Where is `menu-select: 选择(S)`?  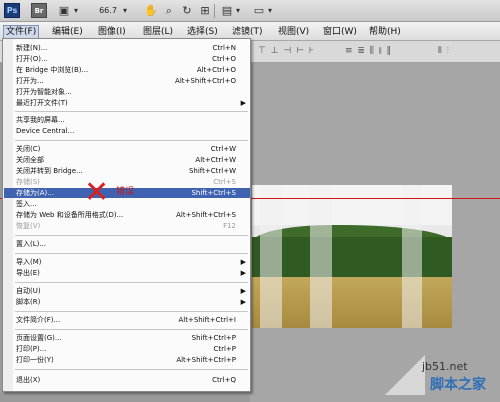
menu-select: 选择(S) is located at coordinates (202, 32).